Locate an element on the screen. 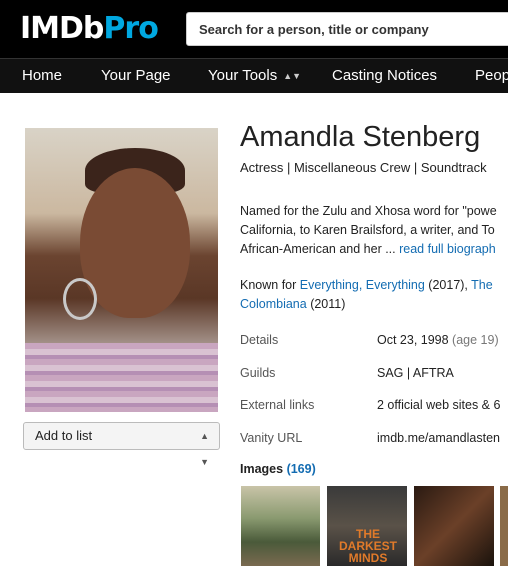 The height and width of the screenshot is (580, 508). details-value: Oct 23, 1998 (age 19) is located at coordinates (438, 340).